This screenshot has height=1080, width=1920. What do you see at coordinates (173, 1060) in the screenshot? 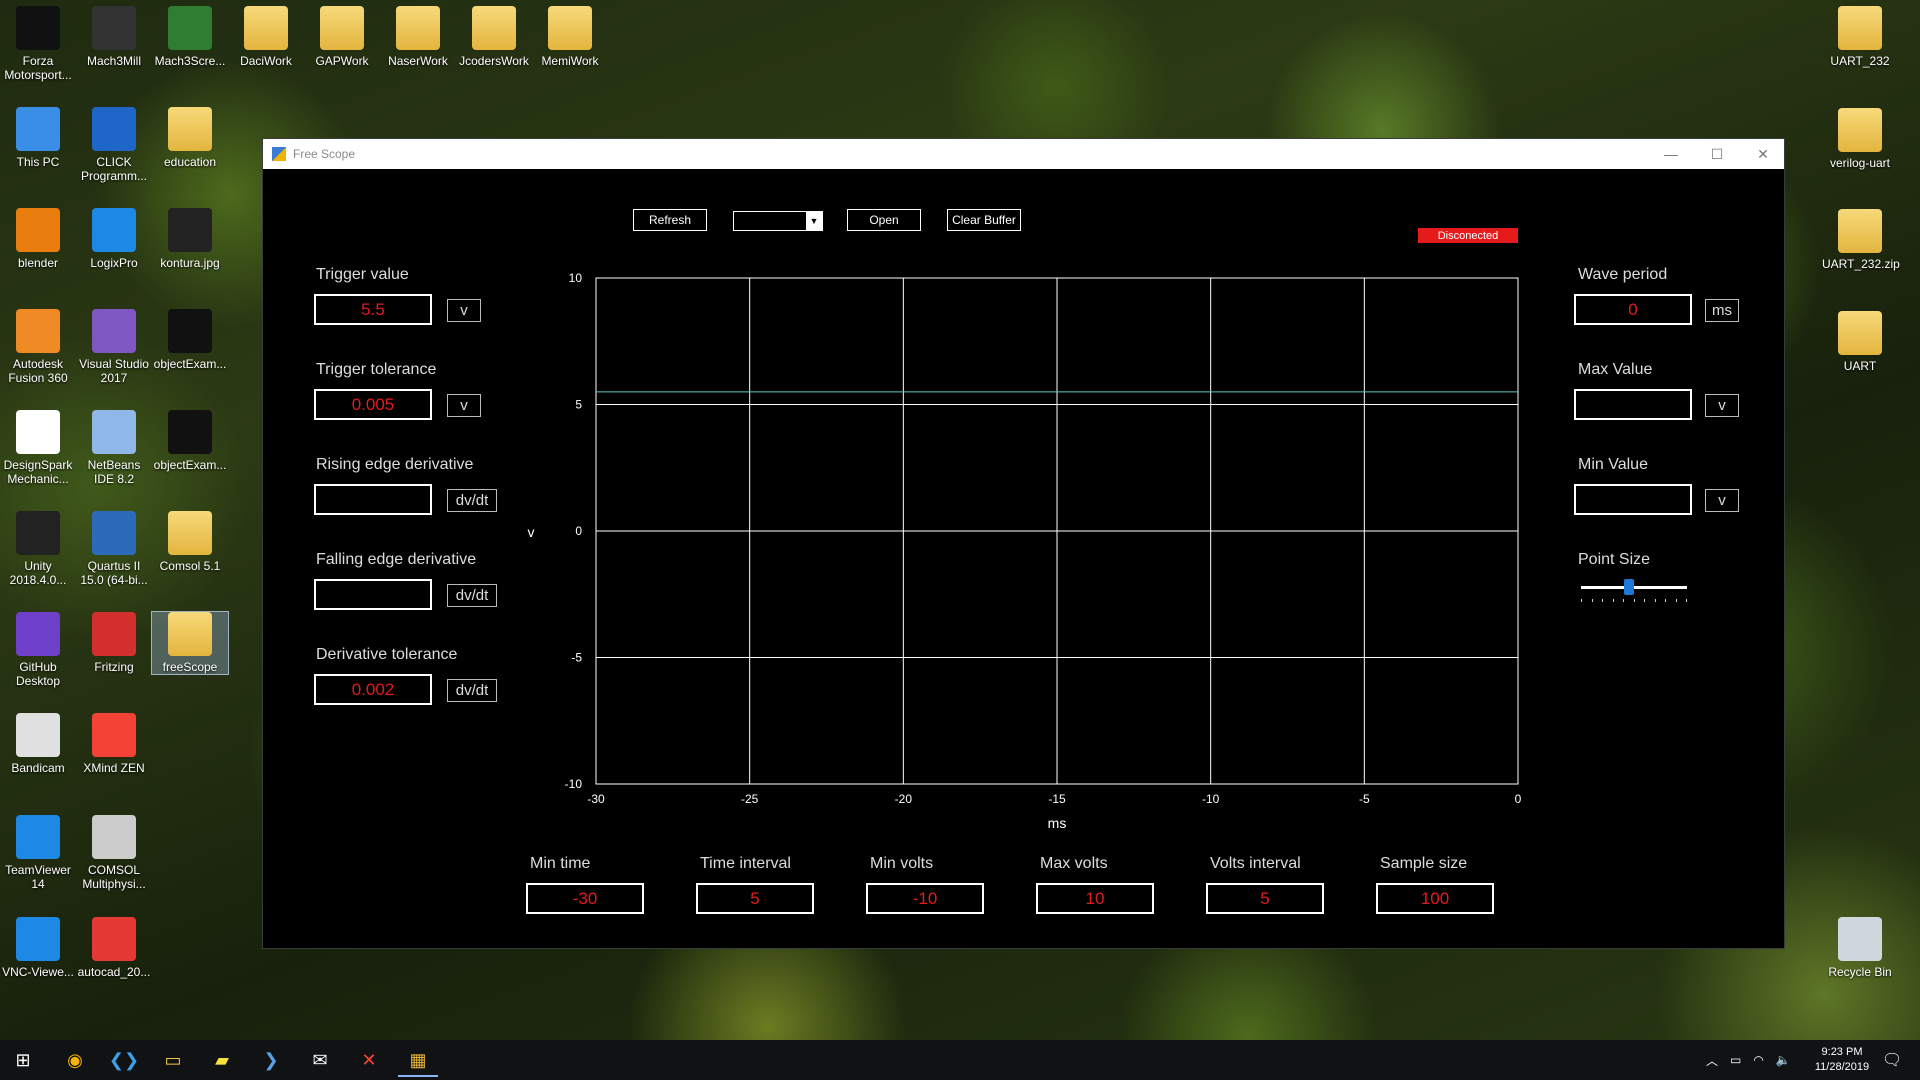
I see `file-explorer-icon: ▭` at bounding box center [173, 1060].